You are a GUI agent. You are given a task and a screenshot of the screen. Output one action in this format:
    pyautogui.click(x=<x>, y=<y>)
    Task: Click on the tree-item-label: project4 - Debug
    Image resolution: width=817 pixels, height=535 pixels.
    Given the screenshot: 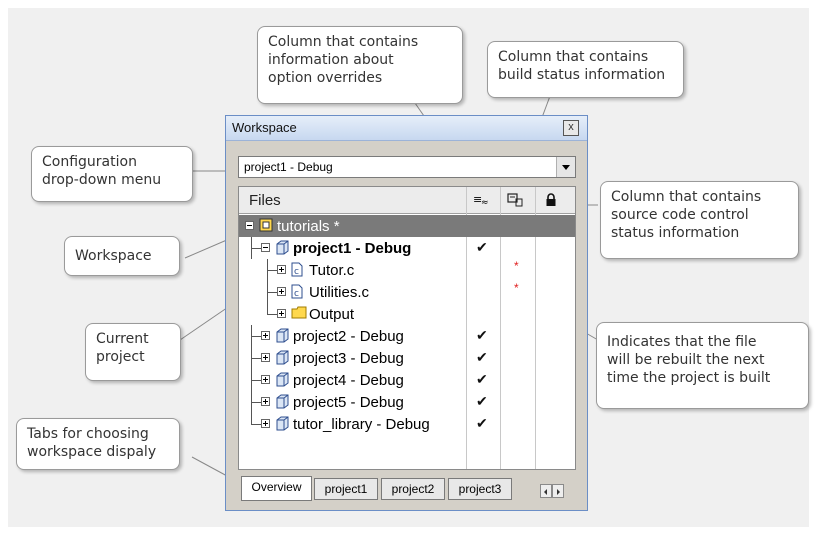 What is the action you would take?
    pyautogui.click(x=348, y=380)
    